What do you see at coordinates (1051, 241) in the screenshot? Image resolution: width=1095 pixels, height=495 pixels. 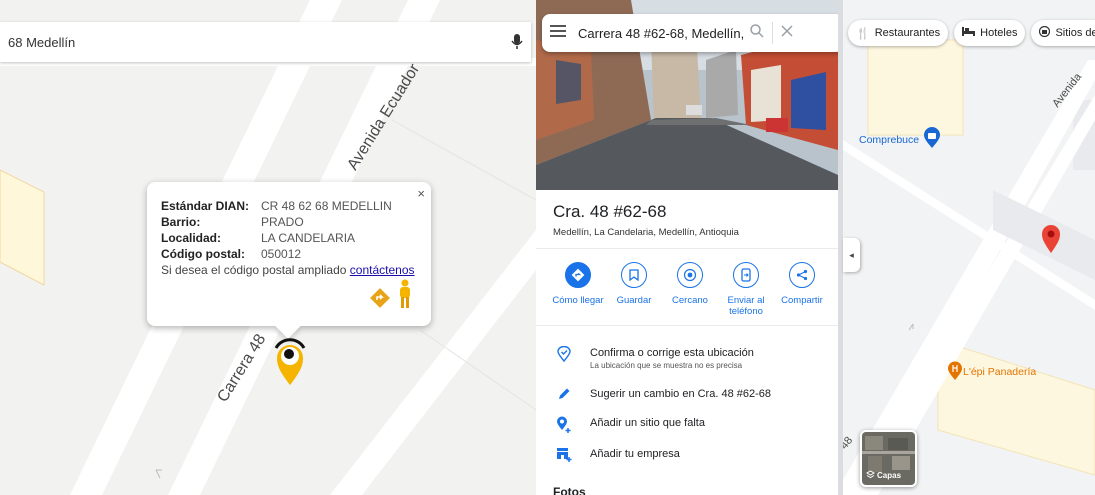 I see `selected-place-pin-icon` at bounding box center [1051, 241].